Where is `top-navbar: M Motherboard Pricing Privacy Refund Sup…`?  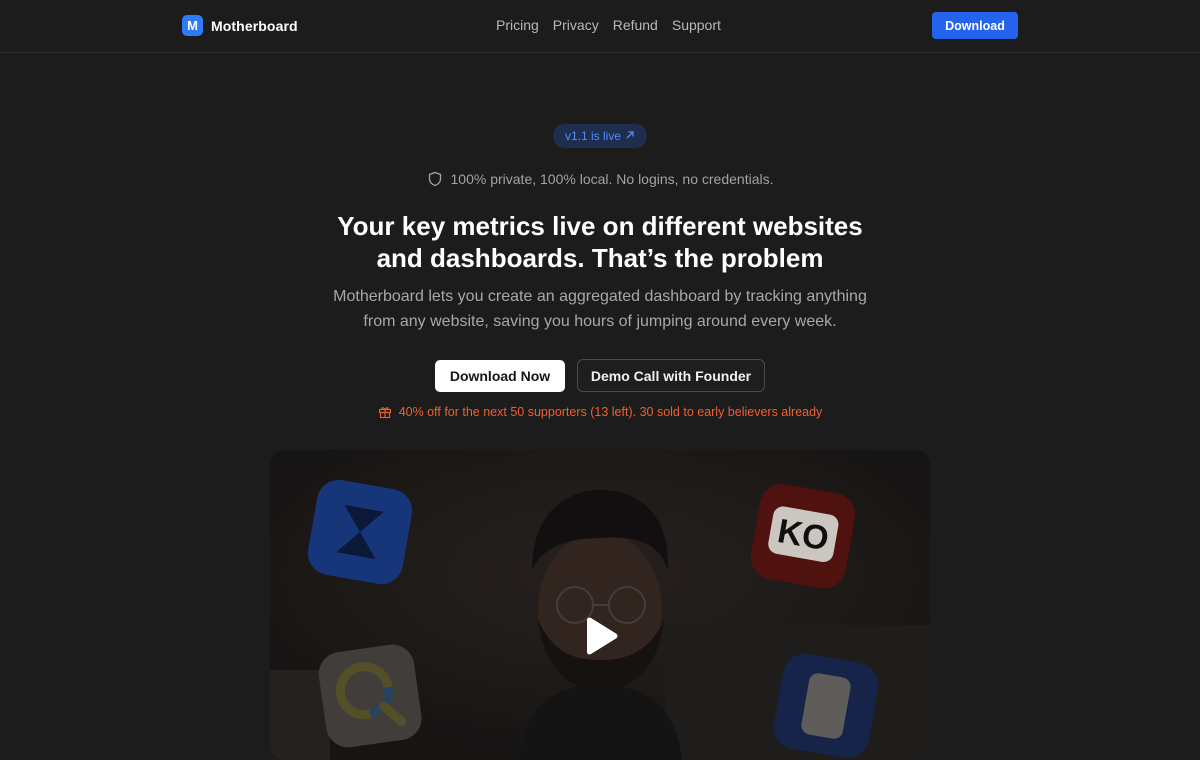 top-navbar: M Motherboard Pricing Privacy Refund Sup… is located at coordinates (600, 26).